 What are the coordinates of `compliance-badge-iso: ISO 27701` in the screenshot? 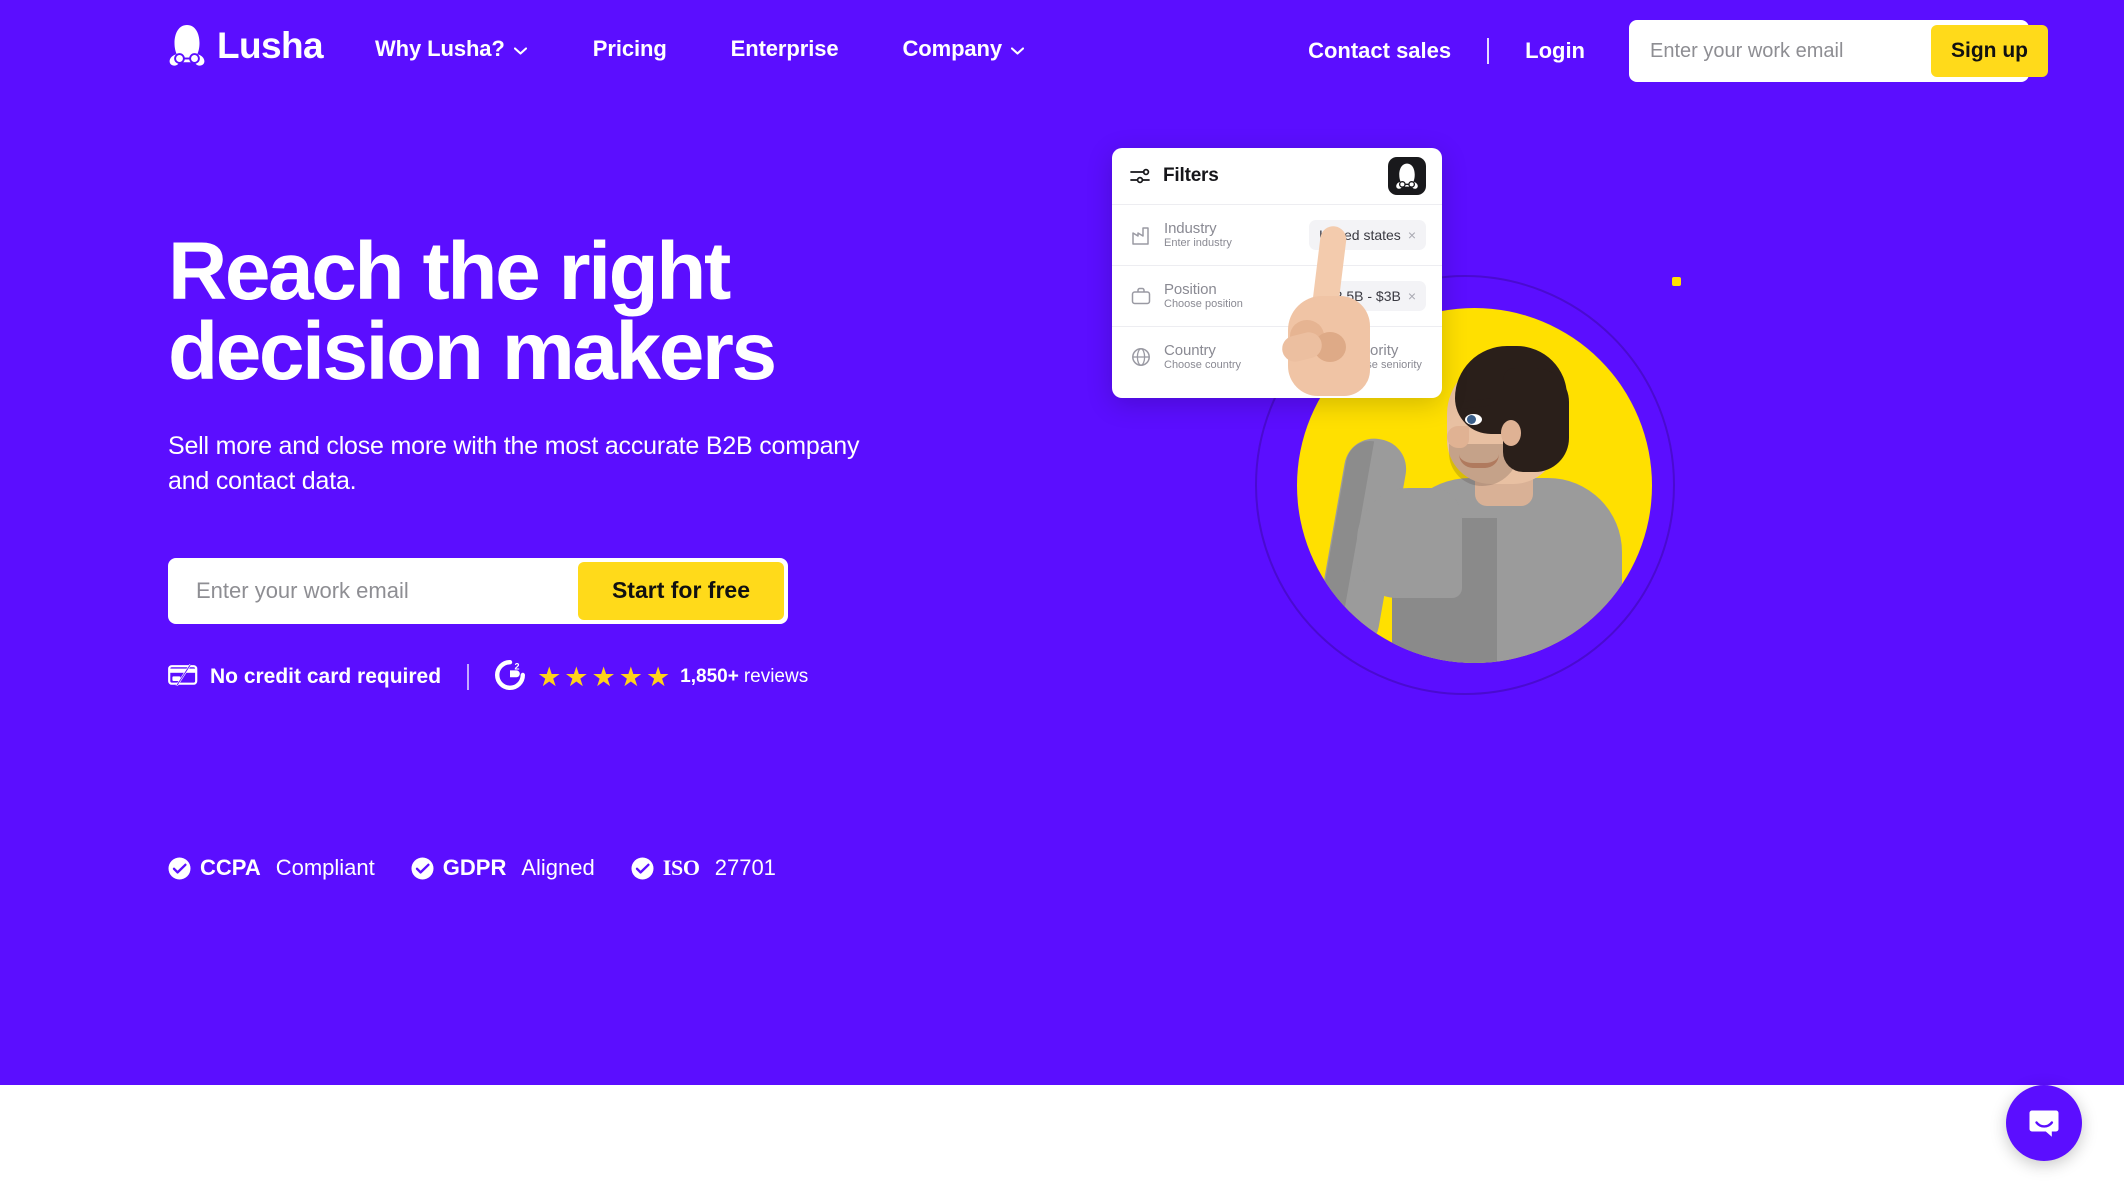 It's located at (703, 868).